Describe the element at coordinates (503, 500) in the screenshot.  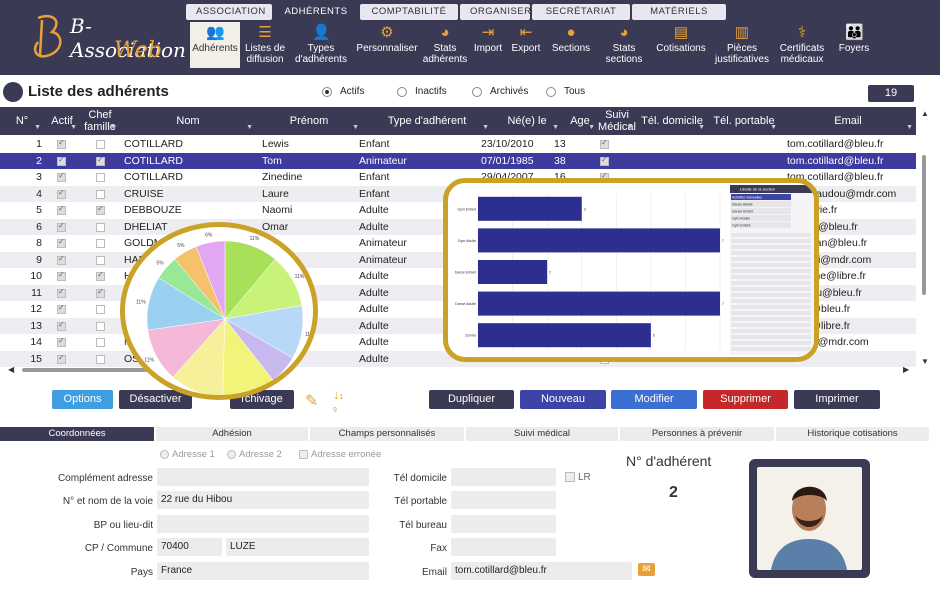
I see `tel-portable-field` at that location.